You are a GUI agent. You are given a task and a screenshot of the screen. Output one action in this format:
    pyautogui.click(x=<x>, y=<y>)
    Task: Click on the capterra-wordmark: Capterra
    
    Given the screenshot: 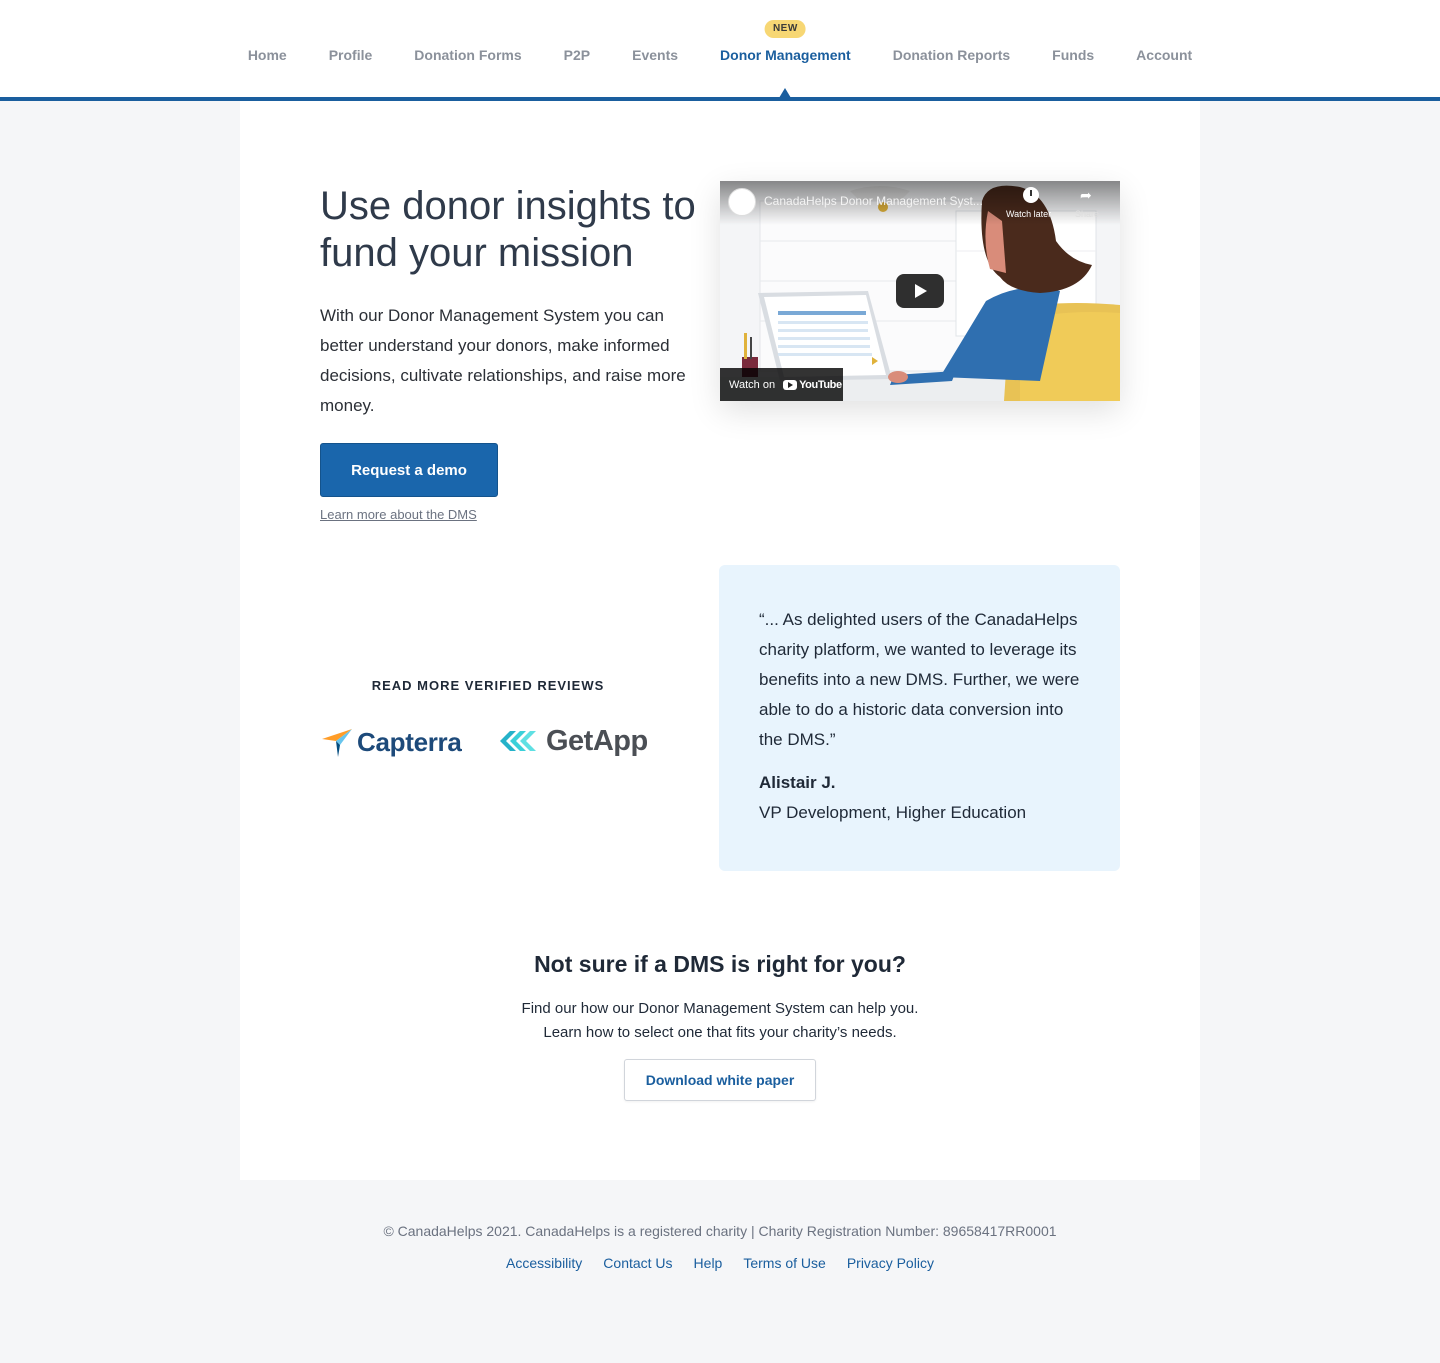 What is the action you would take?
    pyautogui.click(x=409, y=741)
    